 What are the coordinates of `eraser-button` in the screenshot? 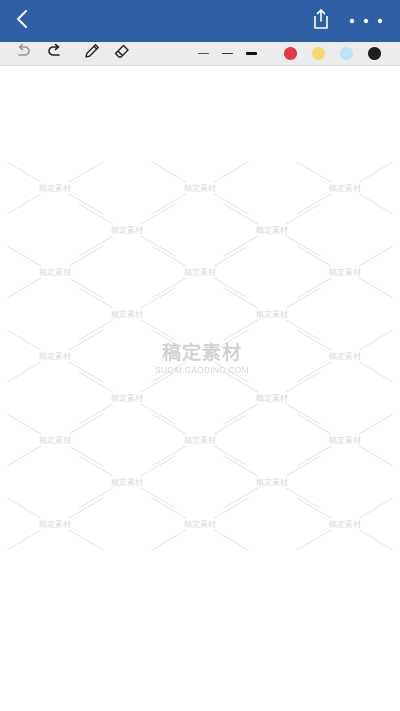 It's located at (122, 53).